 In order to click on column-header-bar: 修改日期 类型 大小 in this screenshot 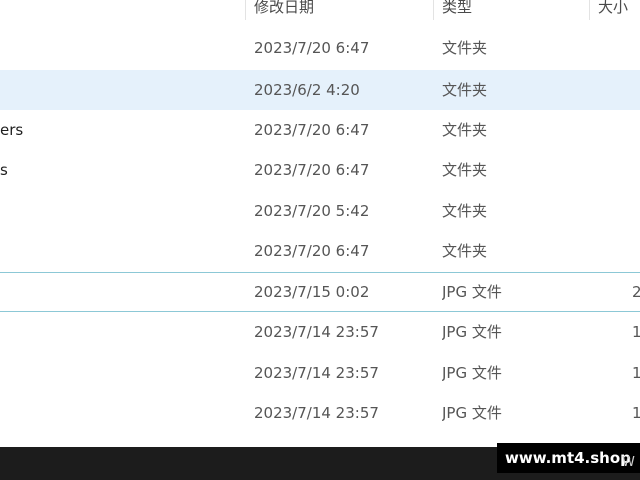, I will do `click(320, 10)`.